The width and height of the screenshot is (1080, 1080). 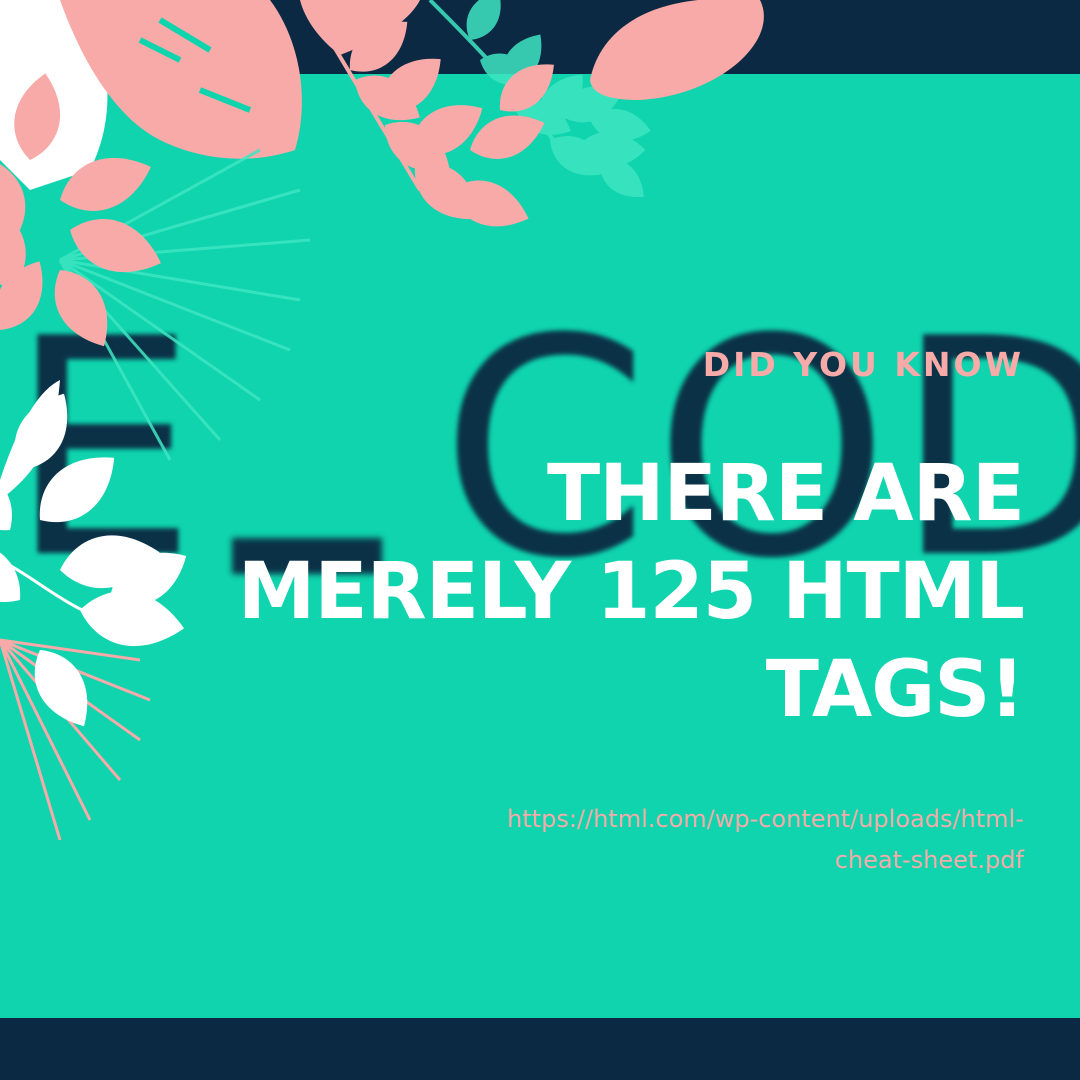 What do you see at coordinates (895, 690) in the screenshot?
I see `headline-line-3: TAGS!` at bounding box center [895, 690].